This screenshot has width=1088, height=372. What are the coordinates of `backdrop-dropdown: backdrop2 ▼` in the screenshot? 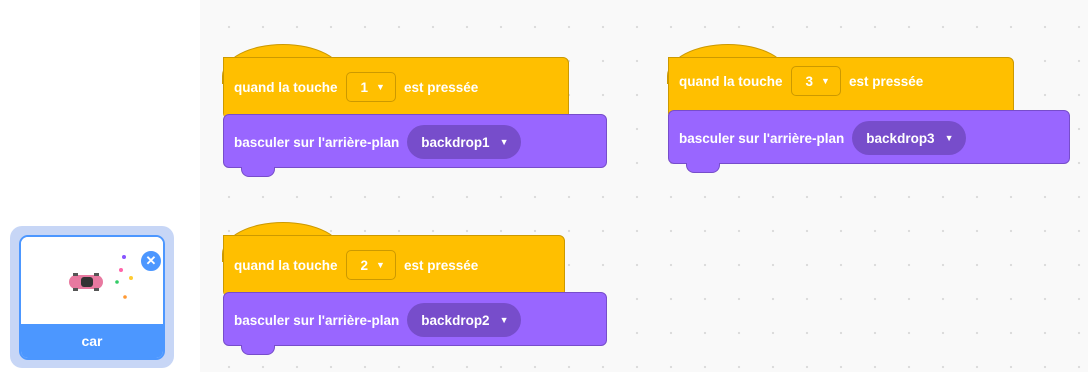 It's located at (464, 320).